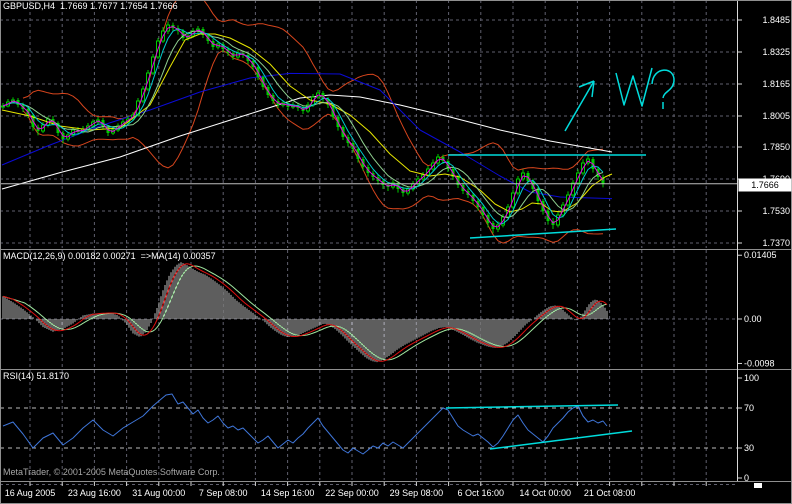 The image size is (792, 504). What do you see at coordinates (317, 424) in the screenshot?
I see `rsi-panel` at bounding box center [317, 424].